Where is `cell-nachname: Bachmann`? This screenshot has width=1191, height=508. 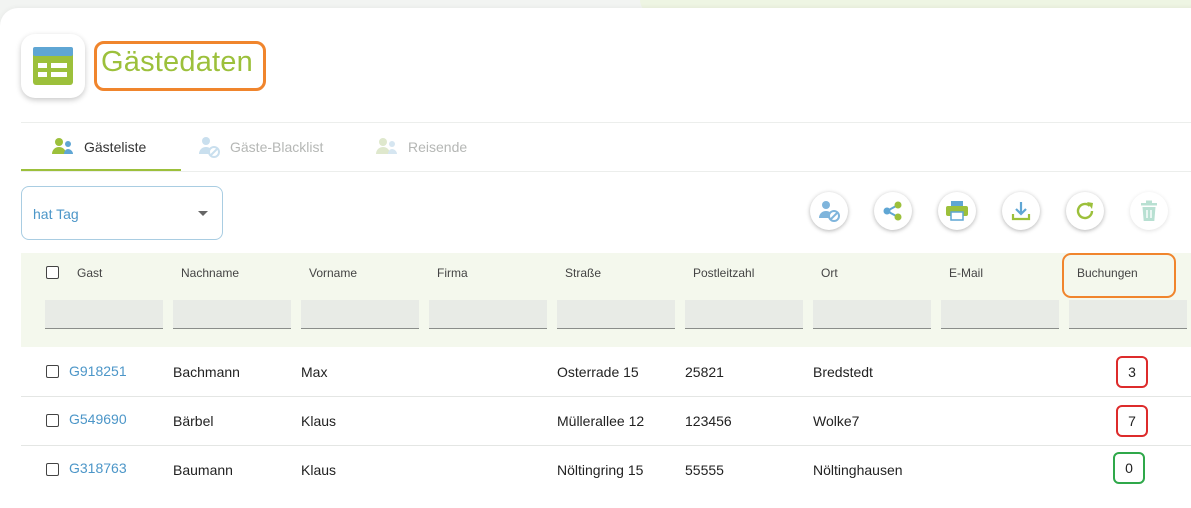 cell-nachname: Bachmann is located at coordinates (206, 372).